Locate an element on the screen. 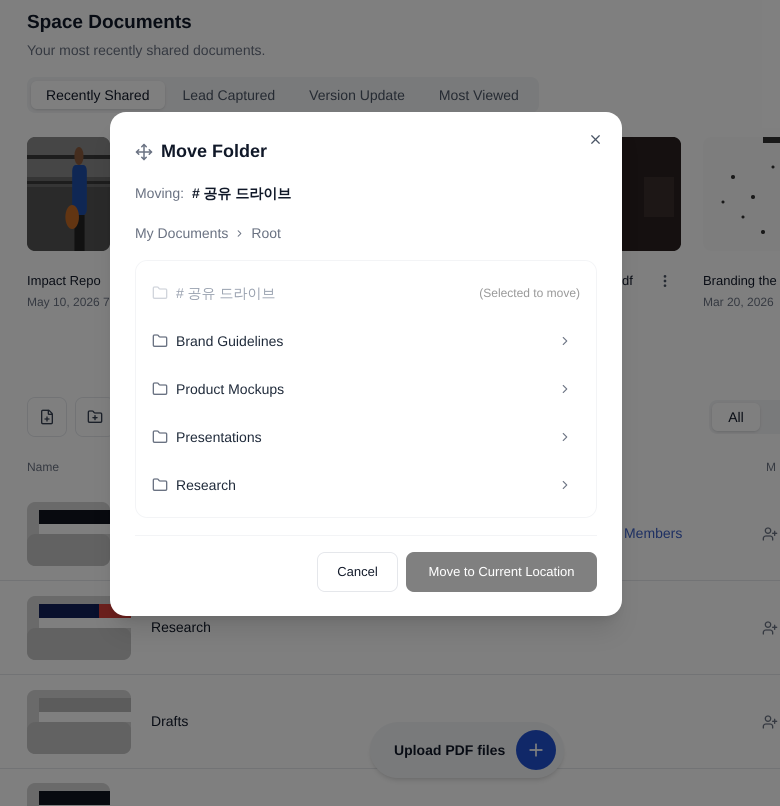 The width and height of the screenshot is (780, 806). card-title: Branding the is located at coordinates (740, 281).